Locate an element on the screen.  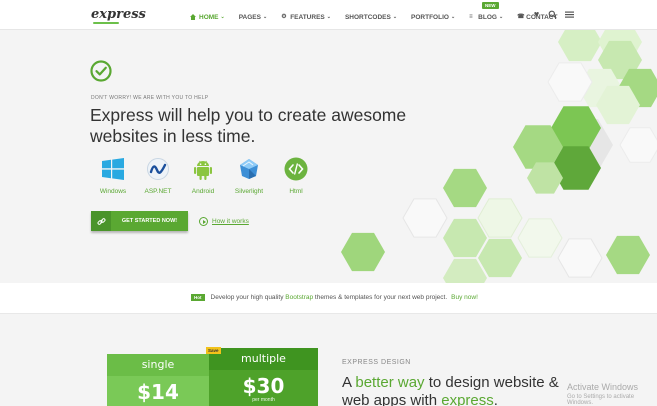
pricing-plan-single: single $14 is located at coordinates (158, 380).